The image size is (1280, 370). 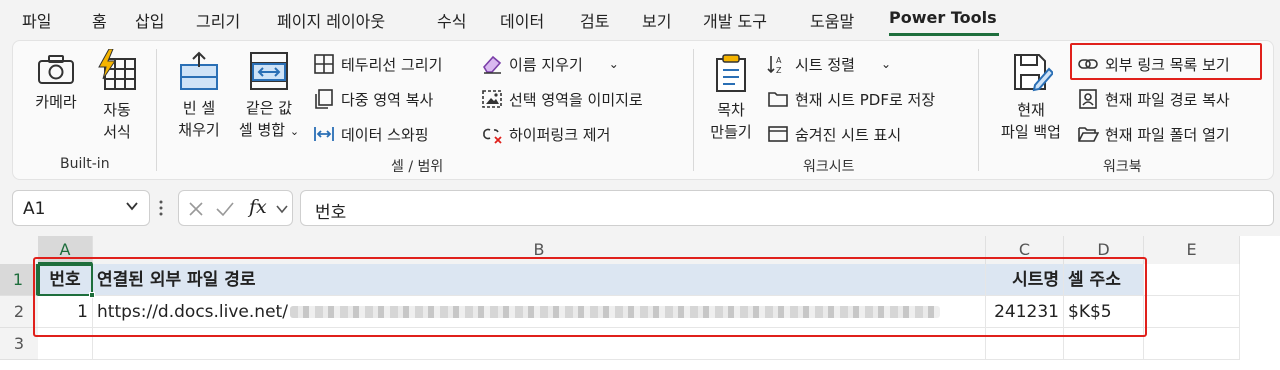 I want to click on autoformat-label-1: 자동, so click(x=117, y=110).